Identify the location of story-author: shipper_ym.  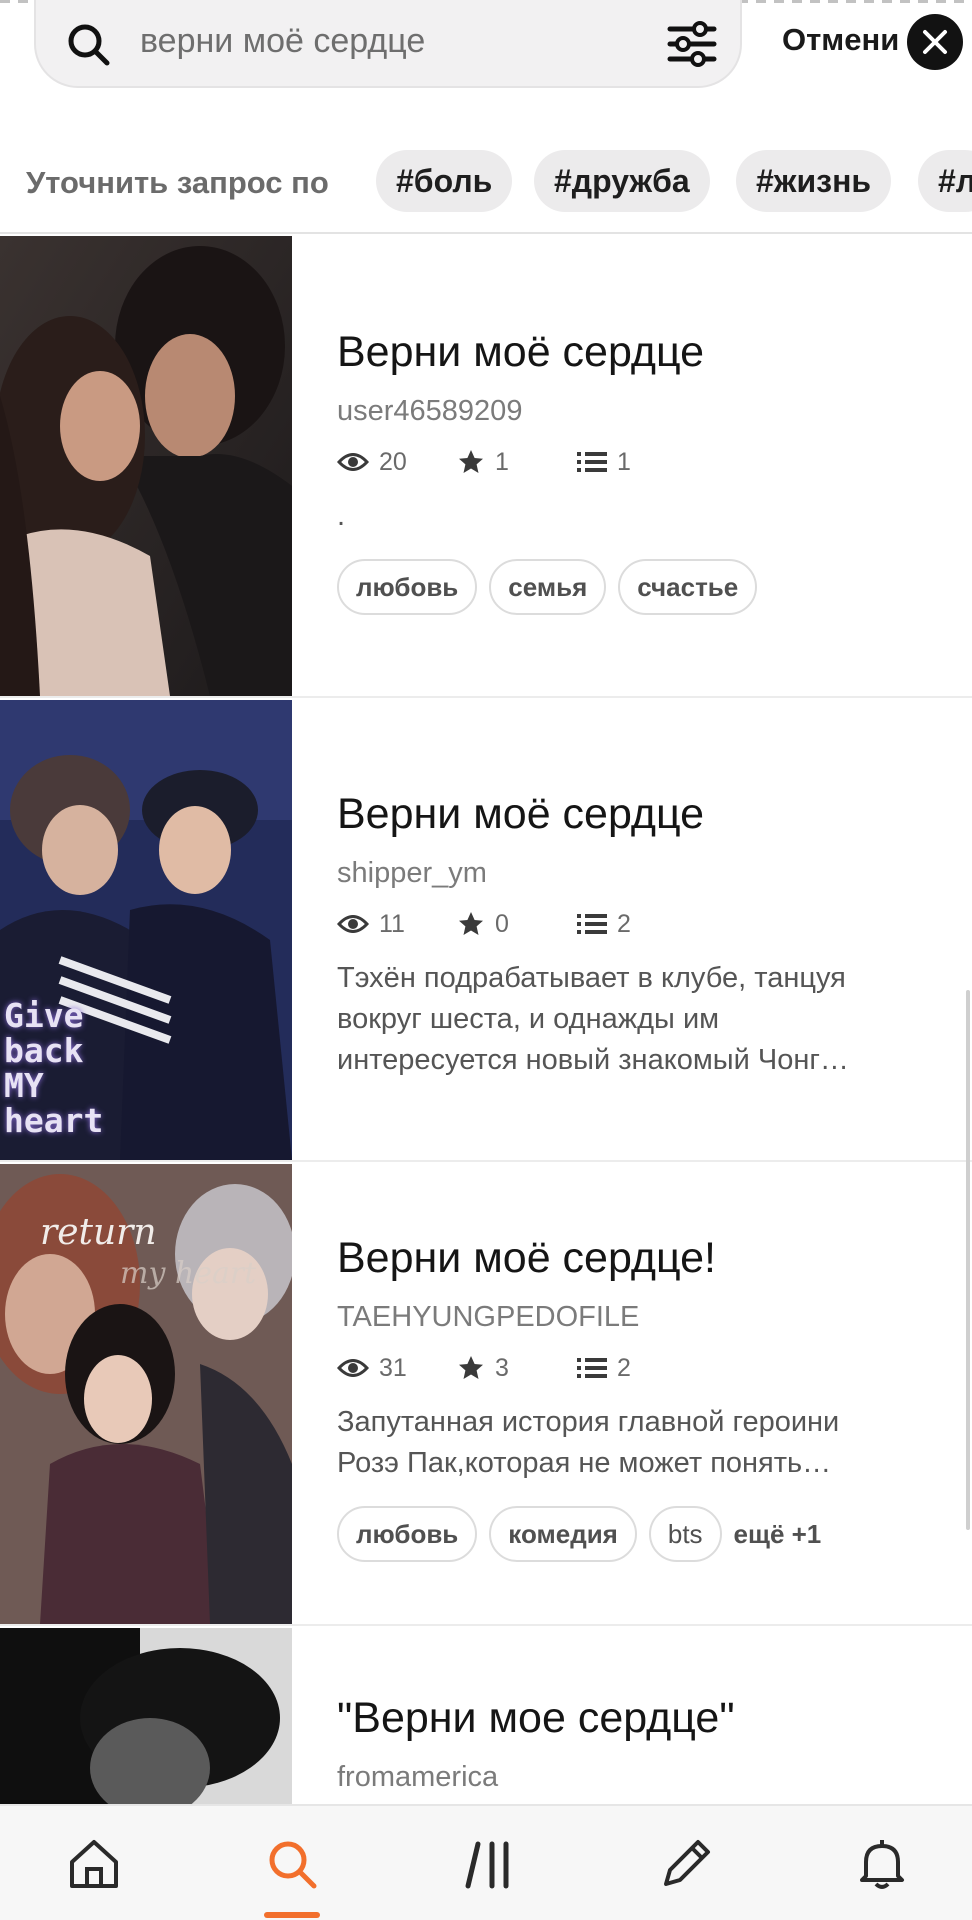
(639, 873).